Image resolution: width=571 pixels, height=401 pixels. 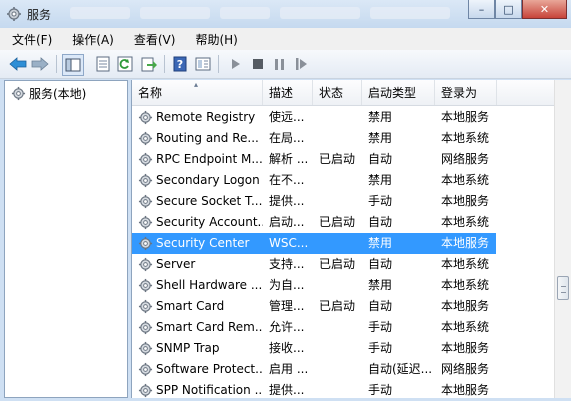 I want to click on back-arrow-icon, so click(x=18, y=64).